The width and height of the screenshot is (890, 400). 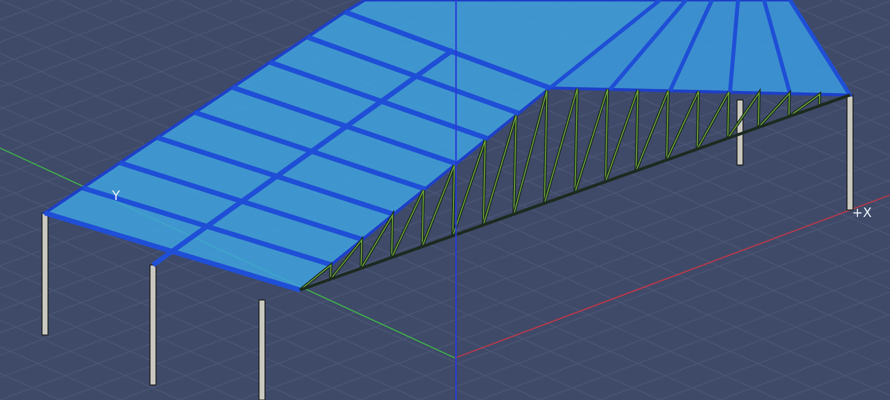 I want to click on axis-label: Y, so click(x=116, y=196).